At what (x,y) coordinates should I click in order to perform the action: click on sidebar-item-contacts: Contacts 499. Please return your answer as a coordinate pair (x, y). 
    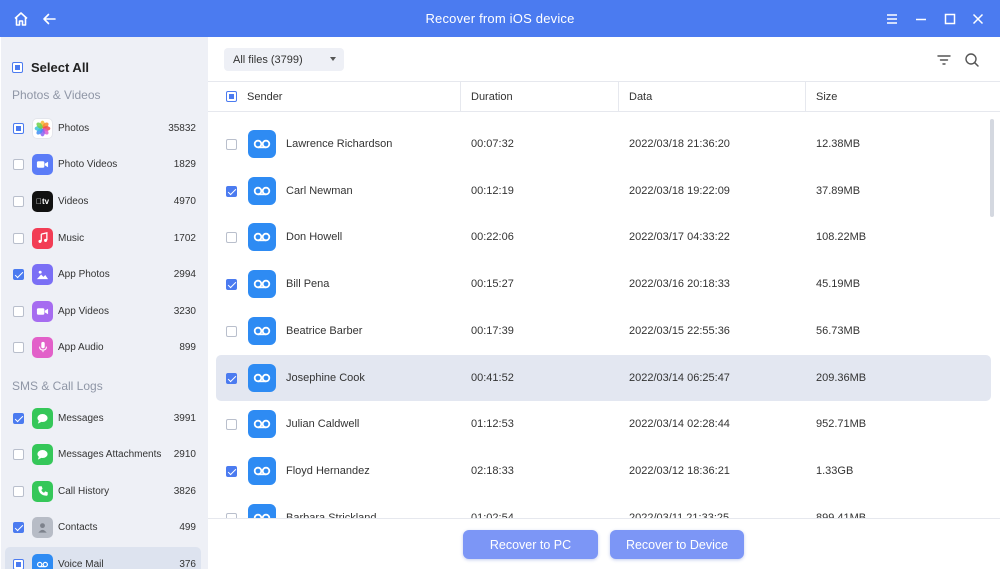
    Looking at the image, I should click on (103, 527).